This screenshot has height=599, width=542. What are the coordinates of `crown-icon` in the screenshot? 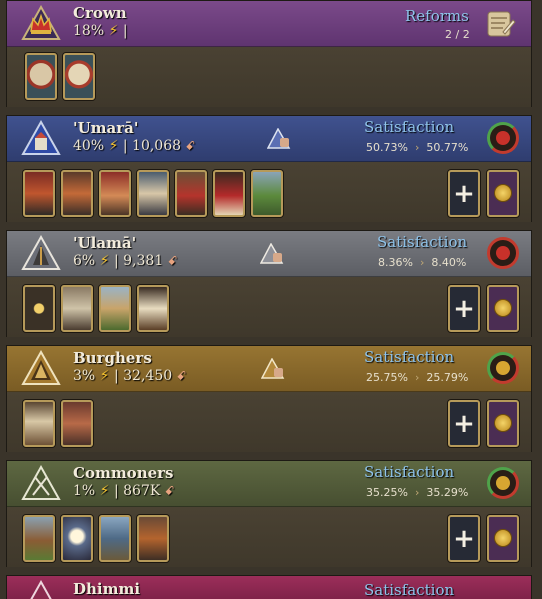 It's located at (41, 22).